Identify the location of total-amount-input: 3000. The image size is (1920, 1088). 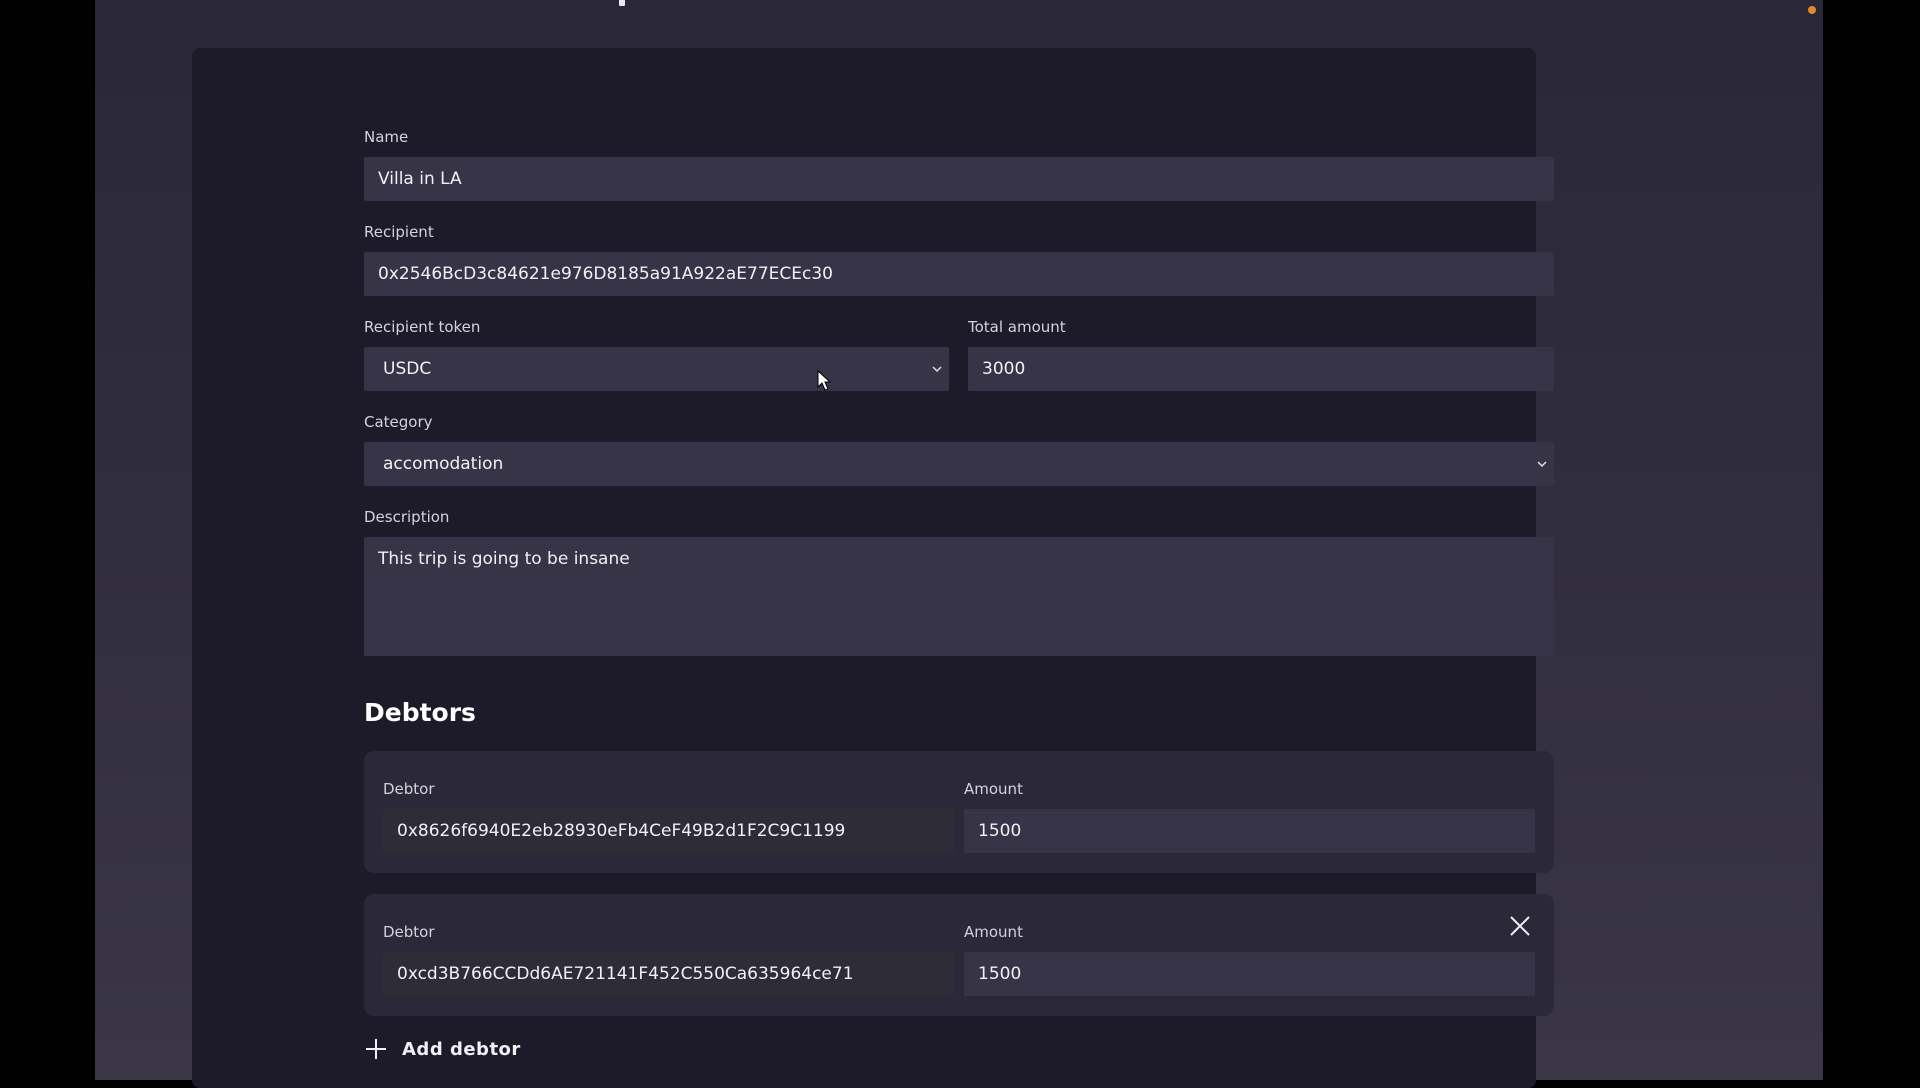
(1261, 369).